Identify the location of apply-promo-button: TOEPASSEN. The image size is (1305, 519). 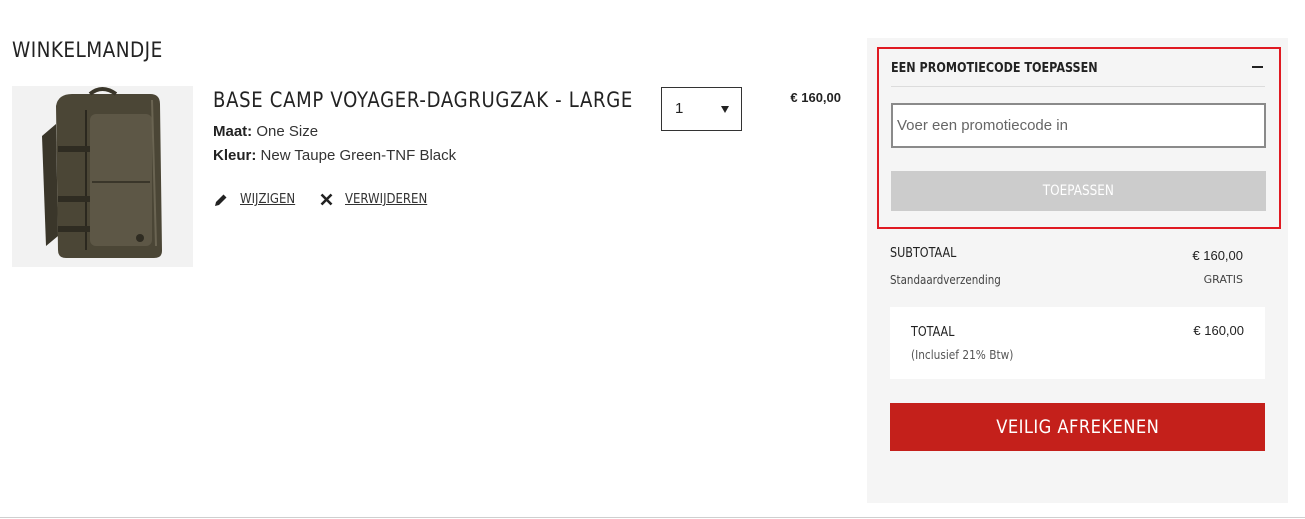
(1078, 191).